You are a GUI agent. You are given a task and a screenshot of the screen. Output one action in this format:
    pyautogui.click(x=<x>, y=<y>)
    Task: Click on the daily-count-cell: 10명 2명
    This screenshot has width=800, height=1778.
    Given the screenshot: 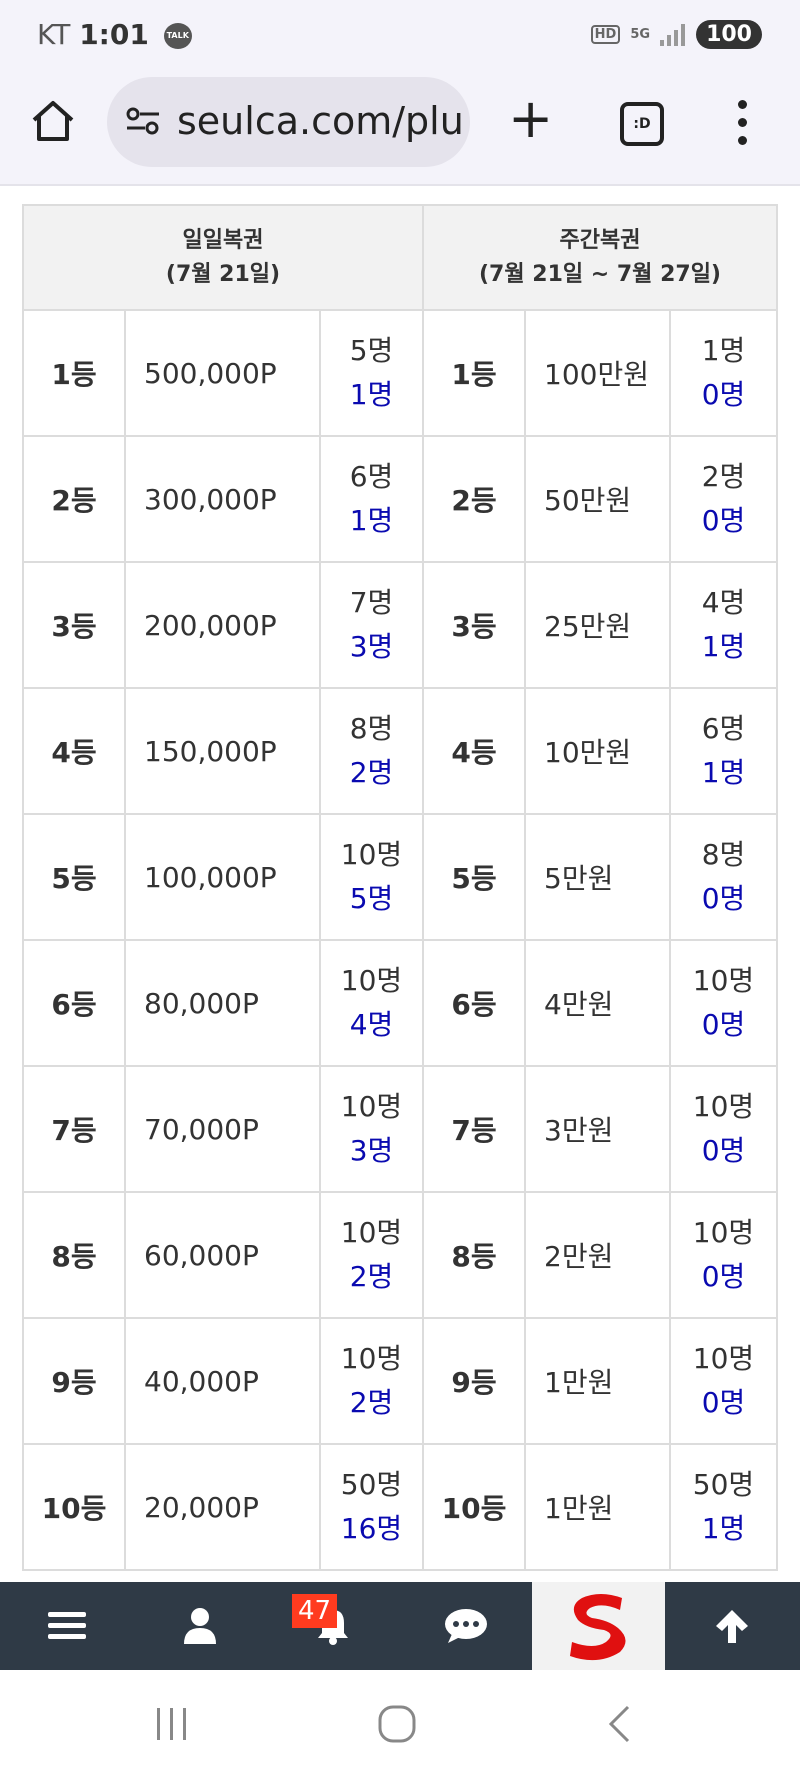 What is the action you would take?
    pyautogui.click(x=371, y=1381)
    